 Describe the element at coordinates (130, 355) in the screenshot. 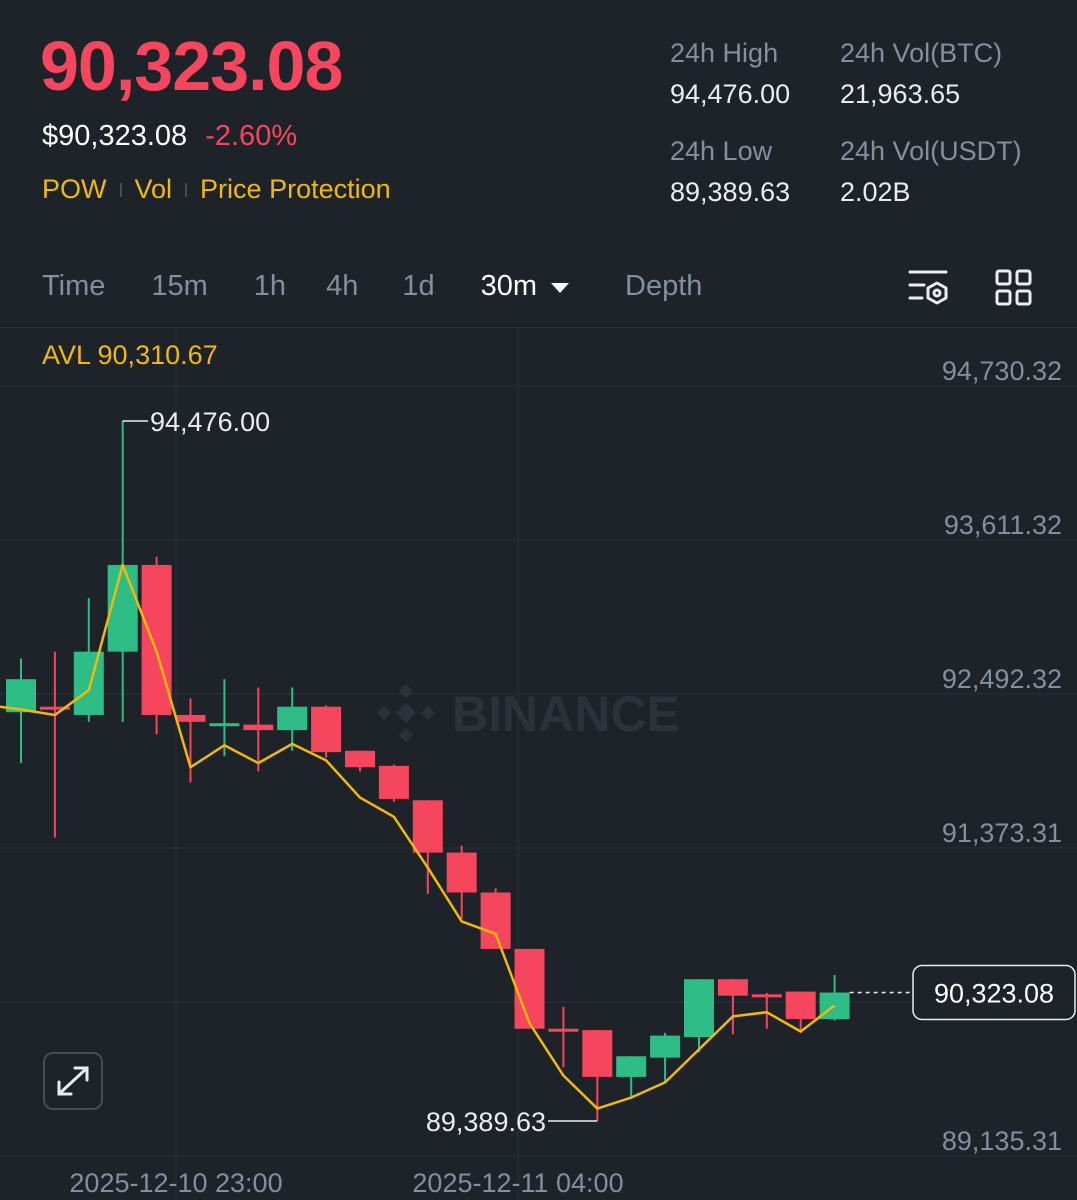

I see `avl-indicator: AVL 90,310.67` at that location.